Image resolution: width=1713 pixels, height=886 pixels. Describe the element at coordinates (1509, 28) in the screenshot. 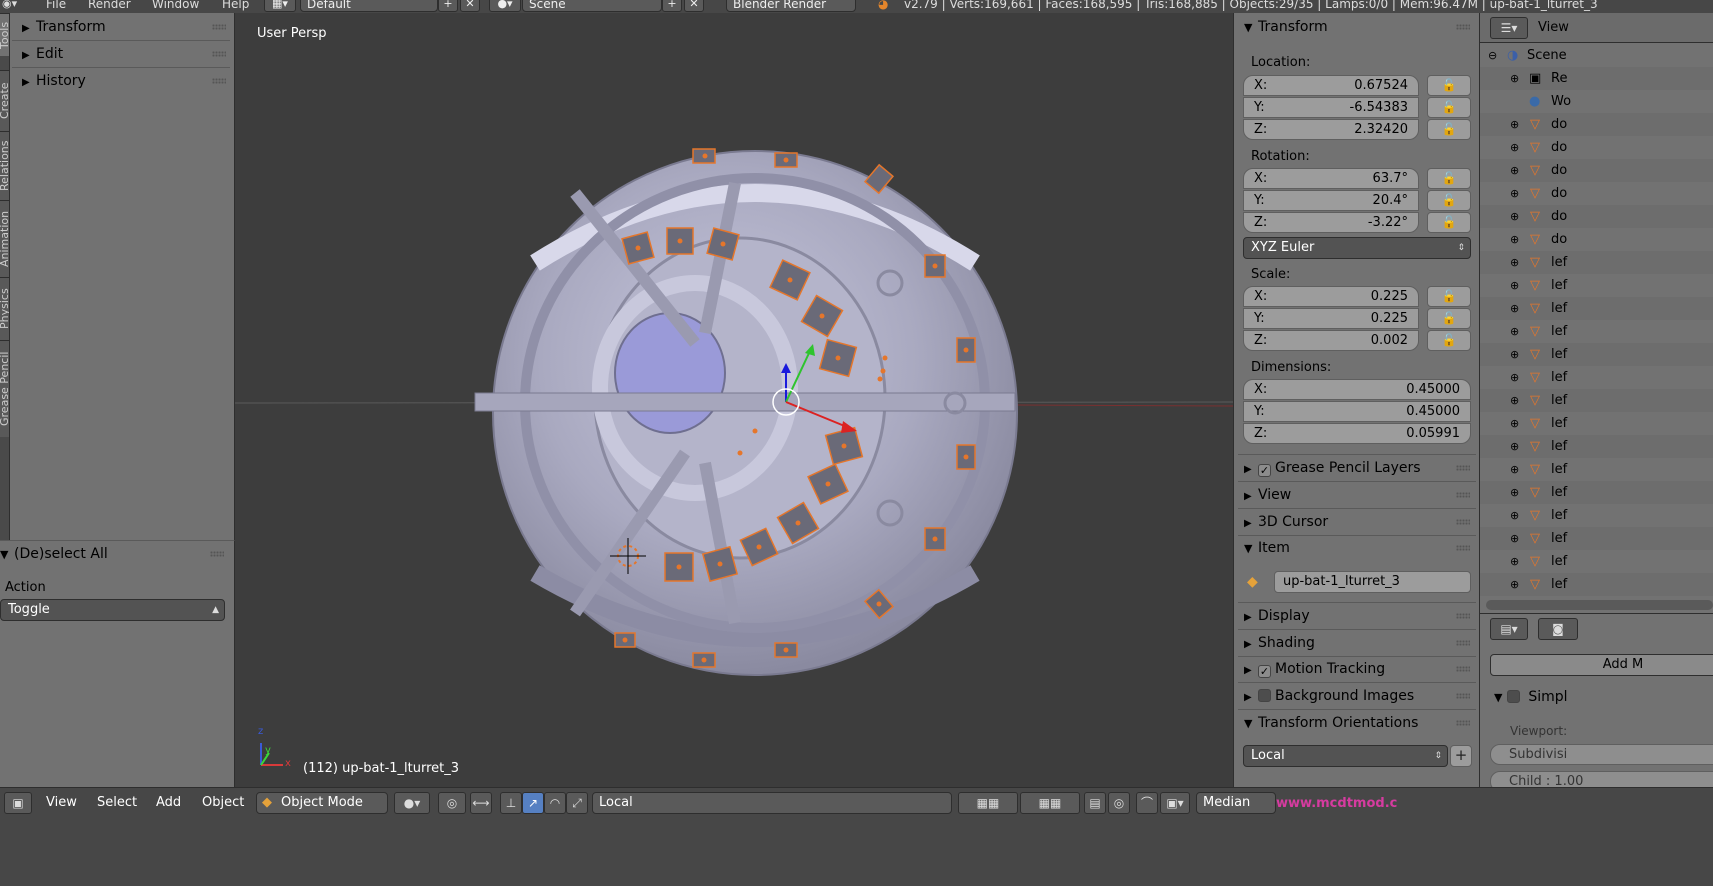

I see `editor-type-icon: ☰▾` at that location.